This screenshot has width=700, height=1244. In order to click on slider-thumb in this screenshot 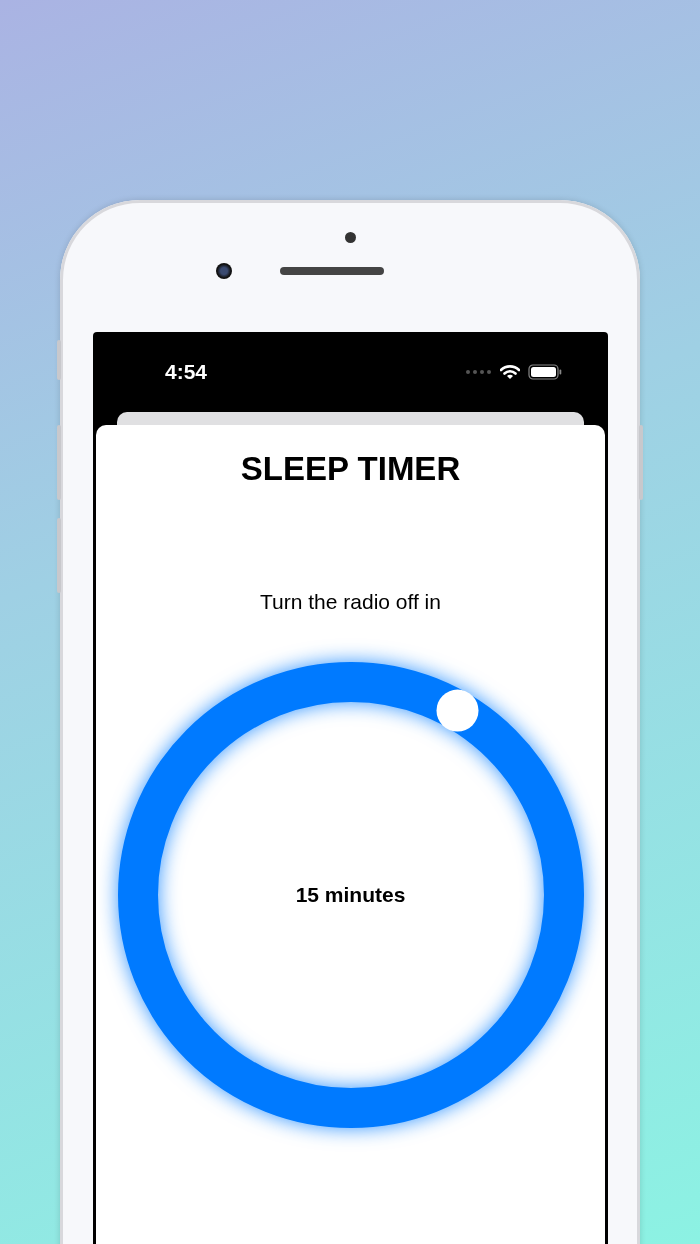, I will do `click(457, 710)`.